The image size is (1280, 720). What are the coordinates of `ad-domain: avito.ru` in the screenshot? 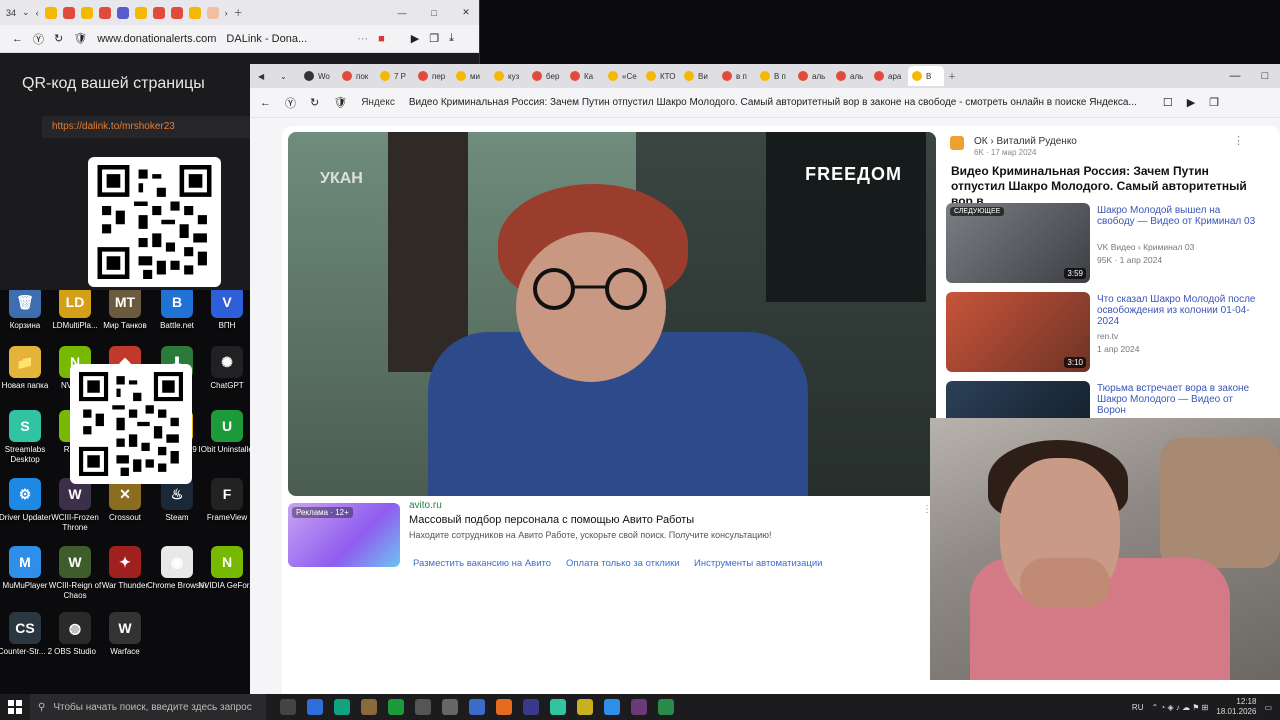 It's located at (425, 505).